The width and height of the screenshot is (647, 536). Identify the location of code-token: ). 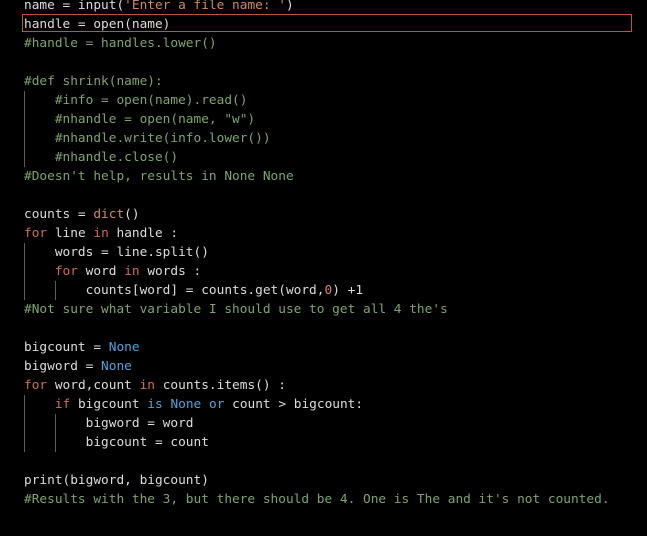
(289, 6).